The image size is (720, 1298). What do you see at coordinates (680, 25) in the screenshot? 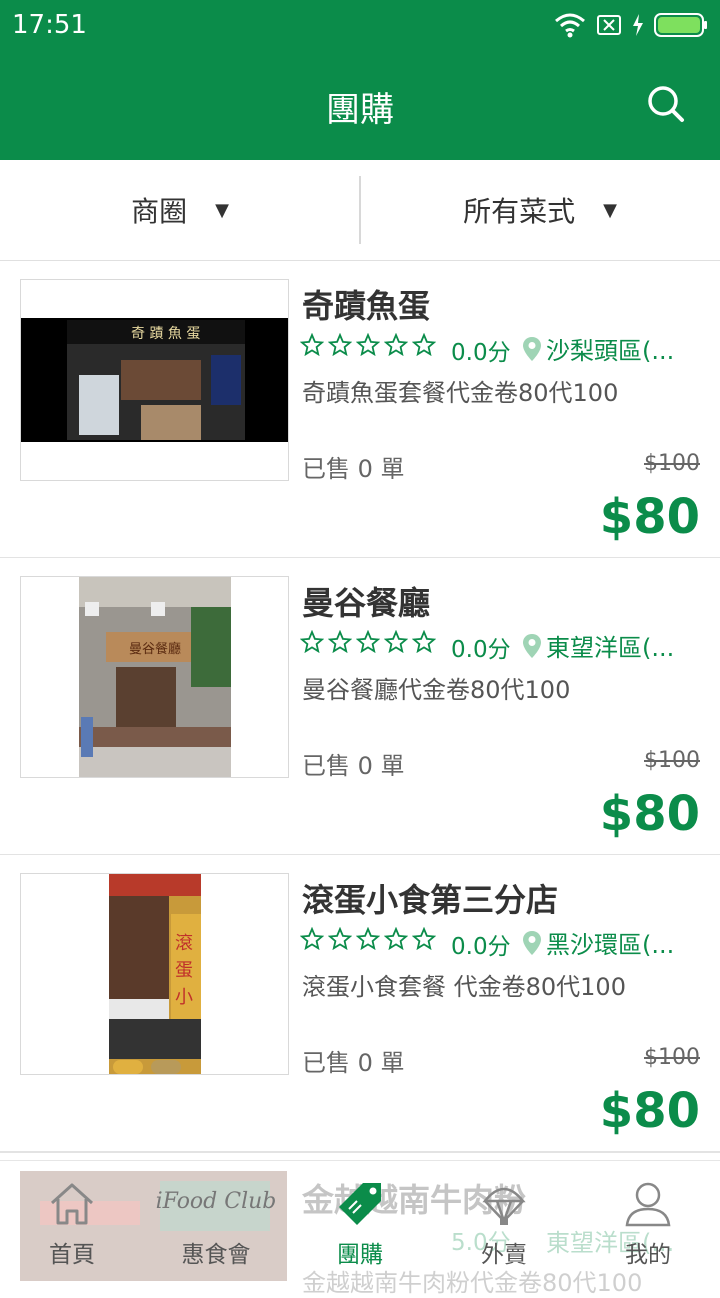
I see `battery-icon` at bounding box center [680, 25].